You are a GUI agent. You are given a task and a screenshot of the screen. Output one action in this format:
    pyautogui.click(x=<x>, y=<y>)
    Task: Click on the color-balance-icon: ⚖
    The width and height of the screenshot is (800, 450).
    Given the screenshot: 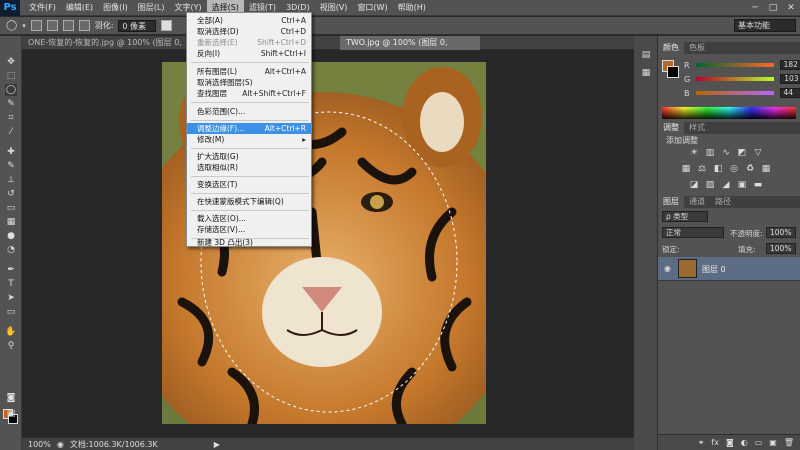 What is the action you would take?
    pyautogui.click(x=702, y=169)
    